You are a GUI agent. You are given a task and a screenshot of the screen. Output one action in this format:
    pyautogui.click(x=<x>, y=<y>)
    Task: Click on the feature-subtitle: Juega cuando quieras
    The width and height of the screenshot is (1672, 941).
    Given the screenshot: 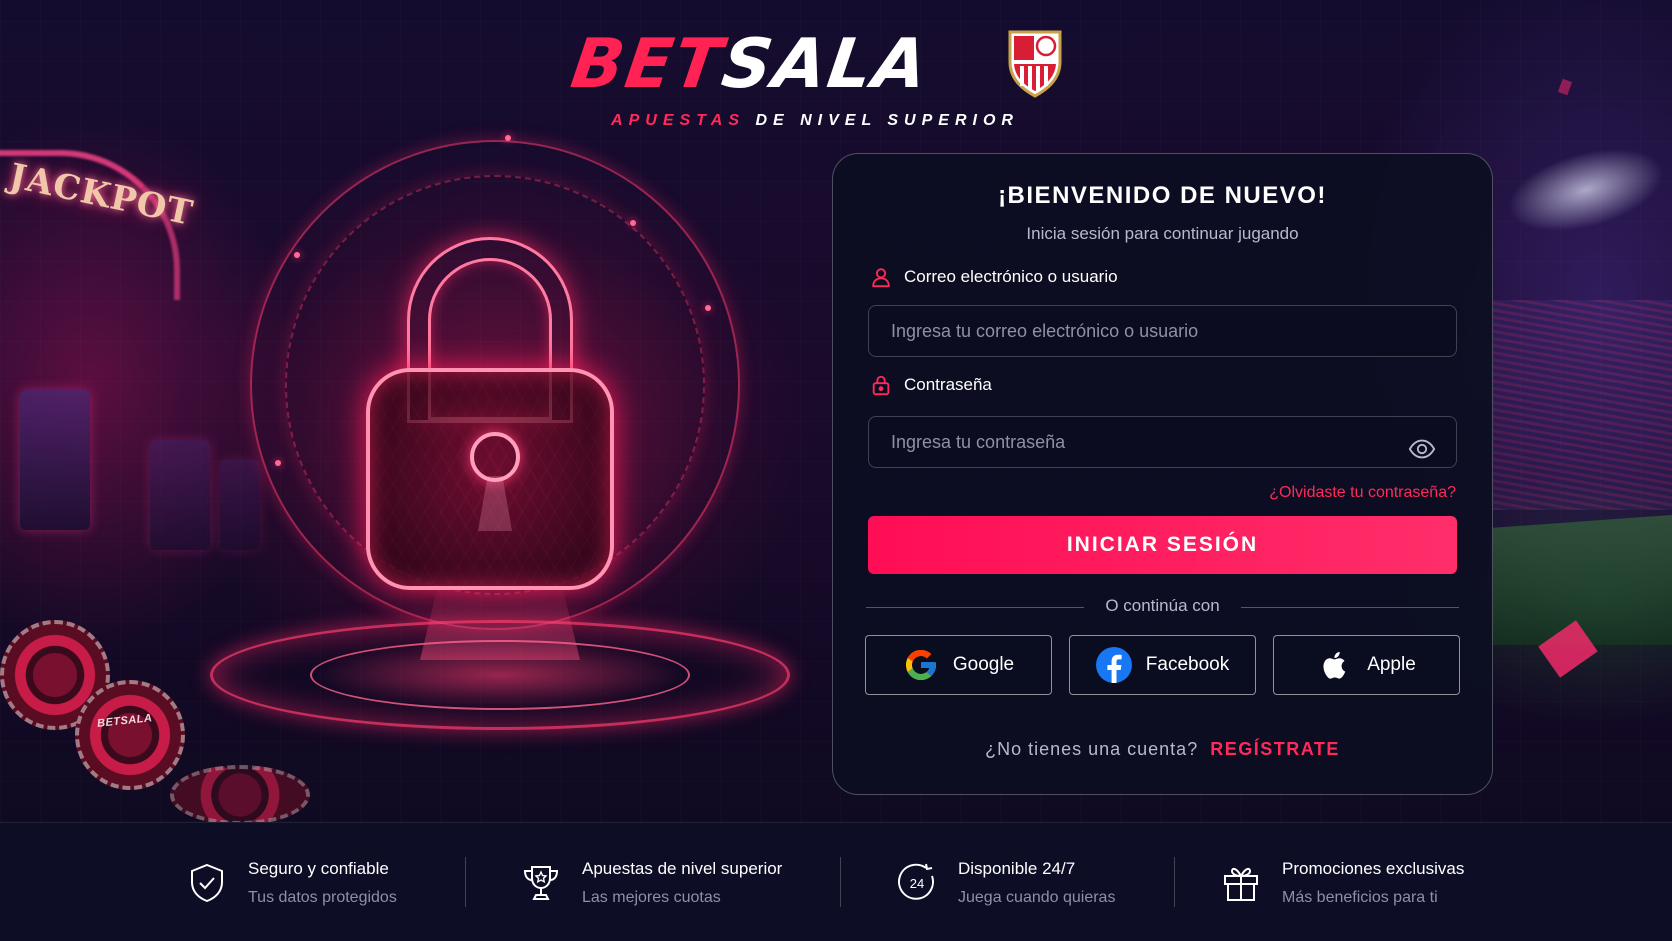 What is the action you would take?
    pyautogui.click(x=1037, y=897)
    